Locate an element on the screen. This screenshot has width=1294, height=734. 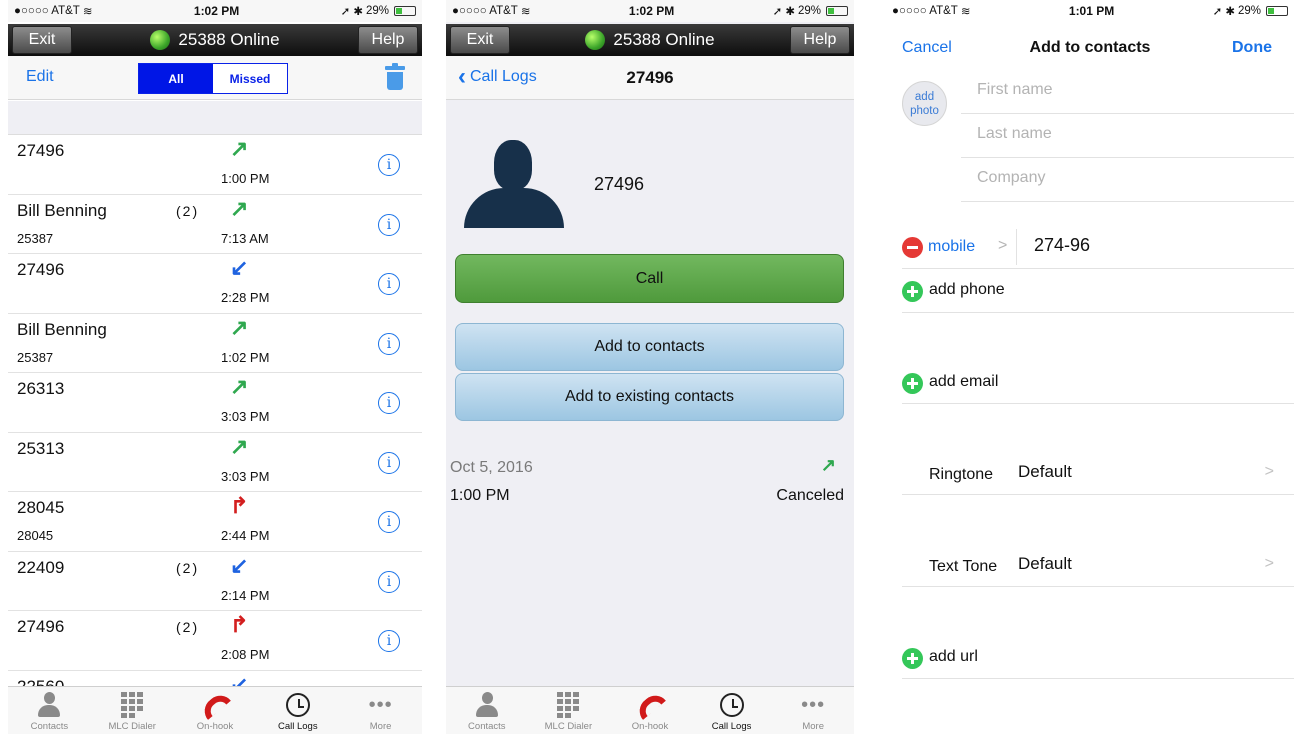
add-contact-navbar: Cancel Add to contacts Done is located at coordinates (1090, 48).